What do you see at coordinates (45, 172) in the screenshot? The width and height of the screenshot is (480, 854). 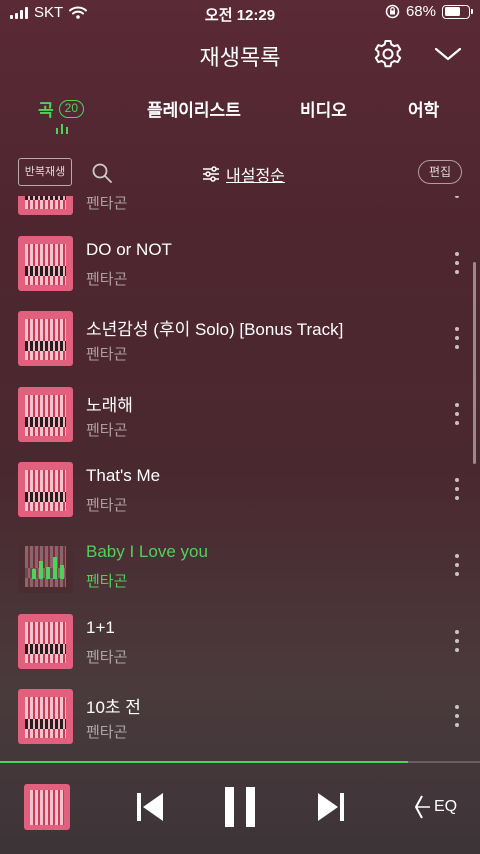 I see `repeat-button: 반복재생` at bounding box center [45, 172].